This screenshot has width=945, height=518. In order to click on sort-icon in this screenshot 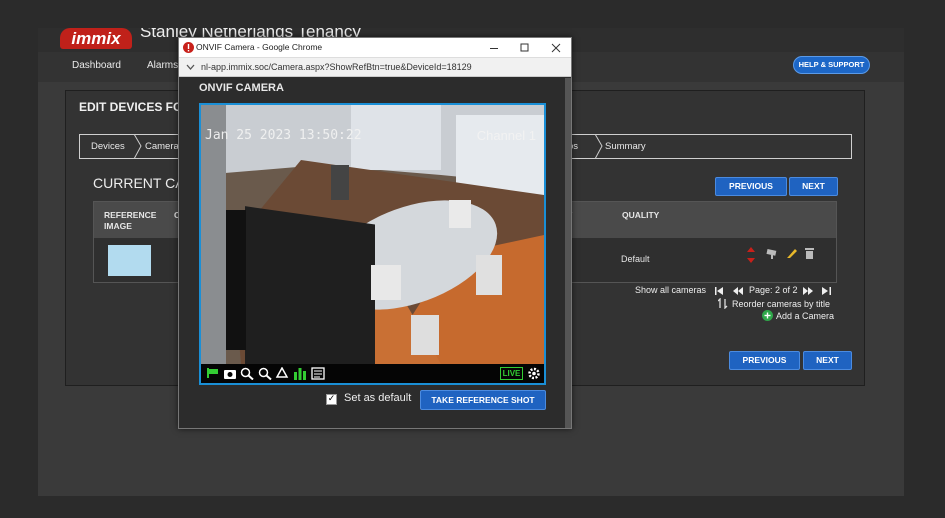, I will do `click(723, 303)`.